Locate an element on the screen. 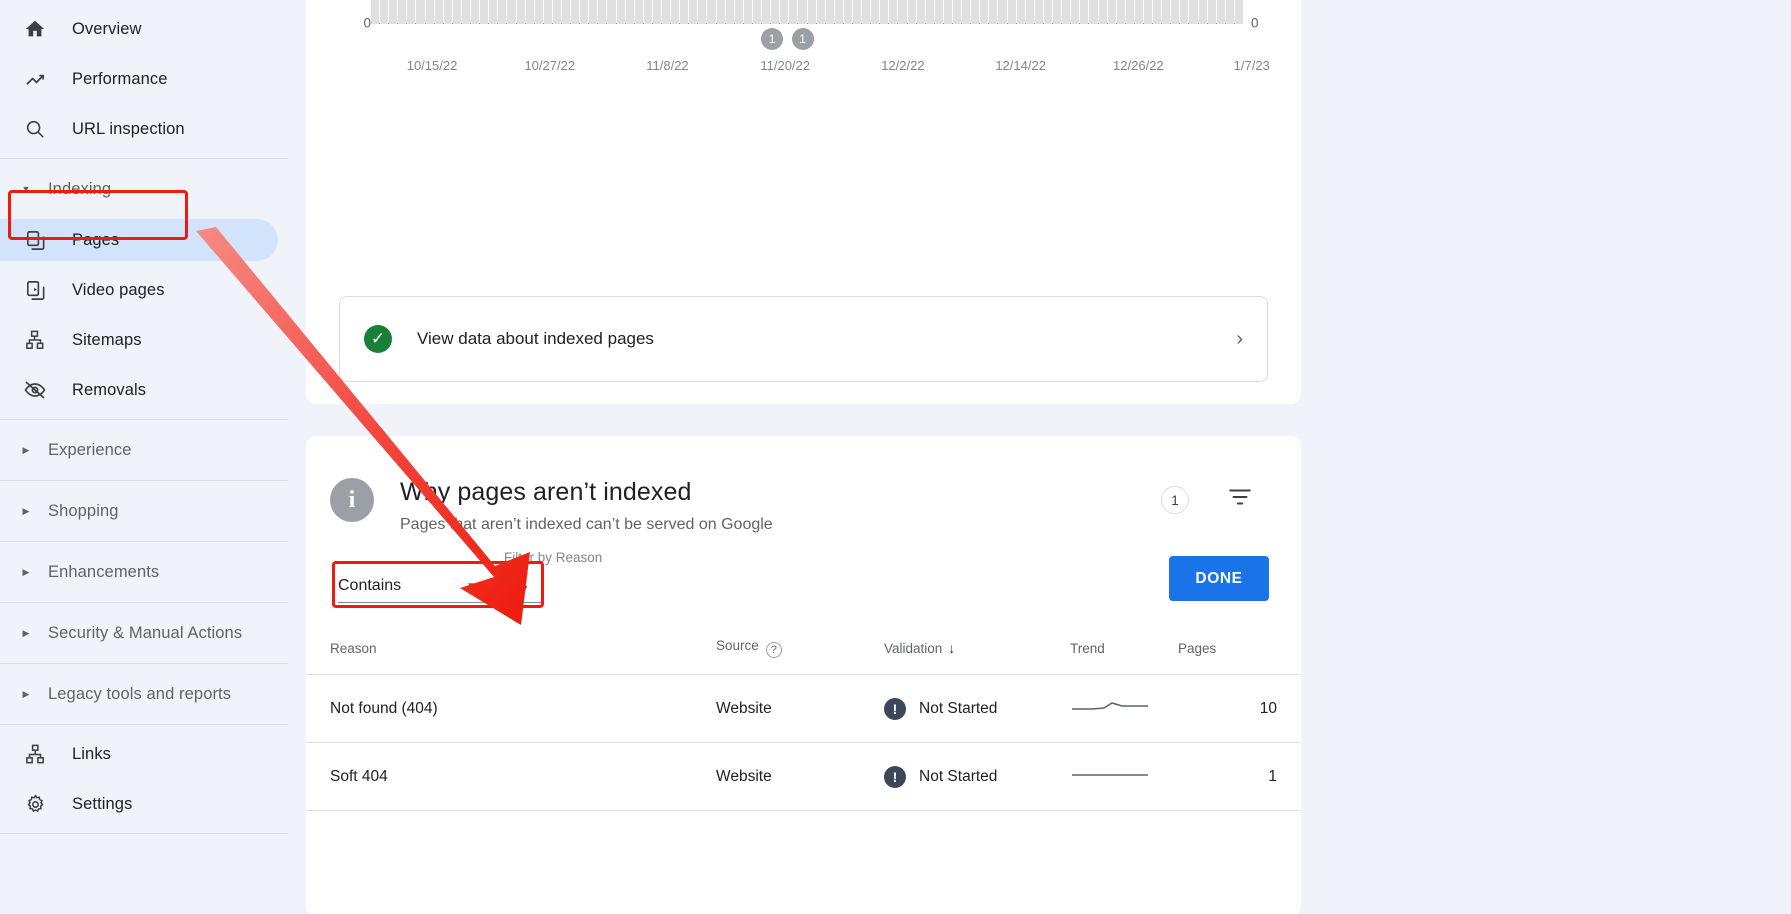  help-circle-icon: ? is located at coordinates (773, 650).